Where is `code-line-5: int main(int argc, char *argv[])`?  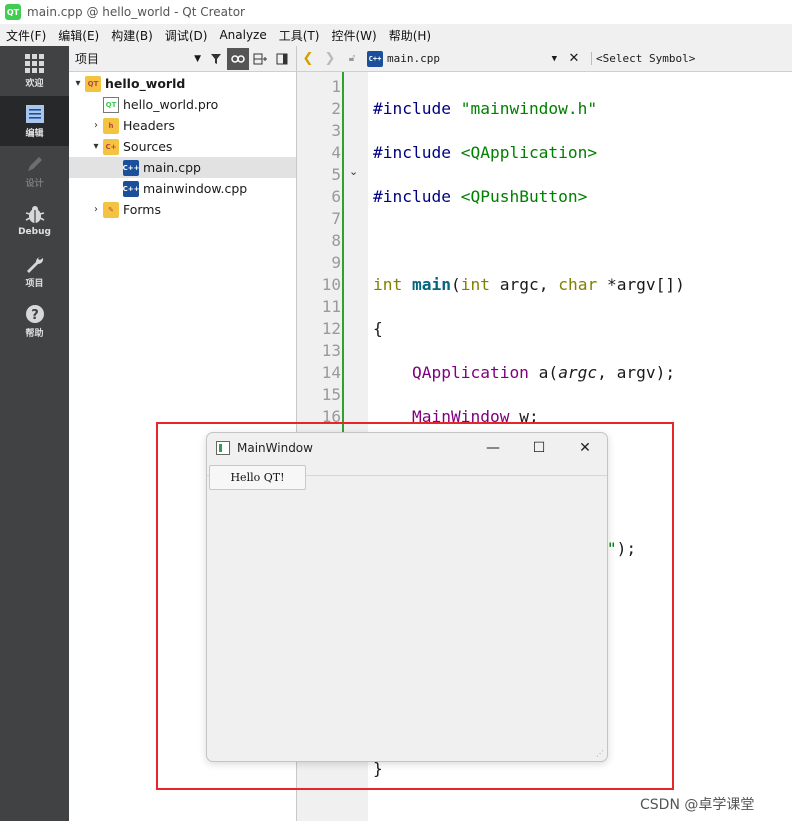
code-line-5: int main(int argc, char *argv[]) is located at coordinates (529, 284).